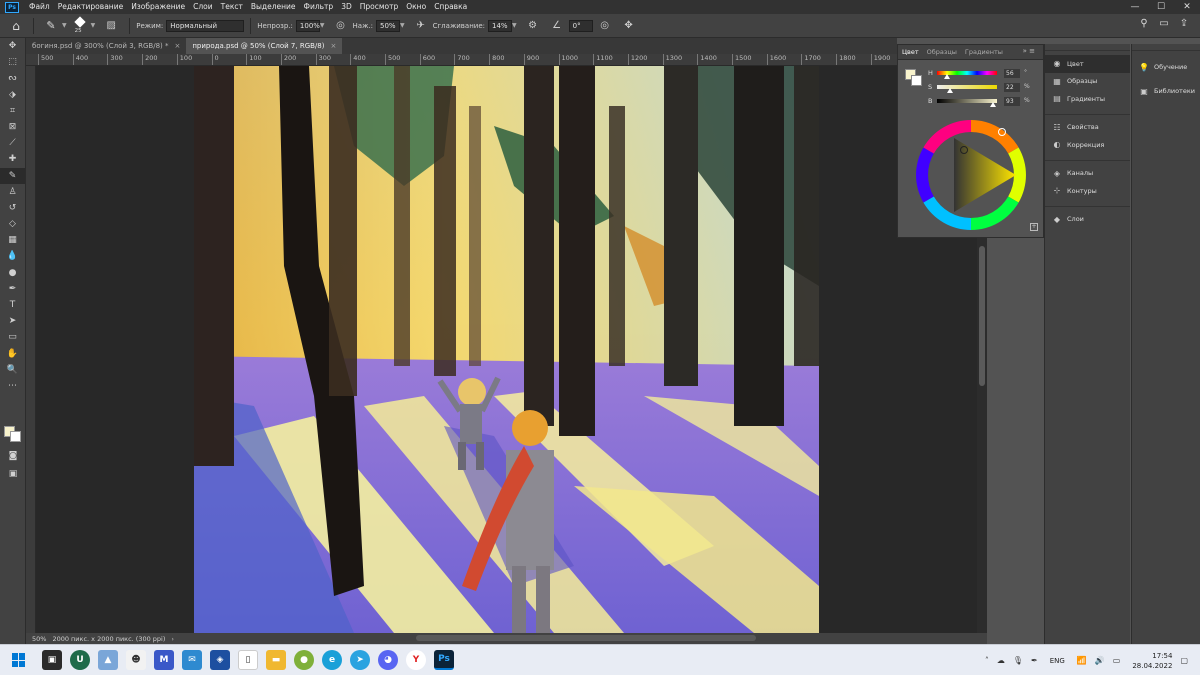  What do you see at coordinates (1087, 191) in the screenshot?
I see `dock-item-paths: ⊹ Контуры` at bounding box center [1087, 191].